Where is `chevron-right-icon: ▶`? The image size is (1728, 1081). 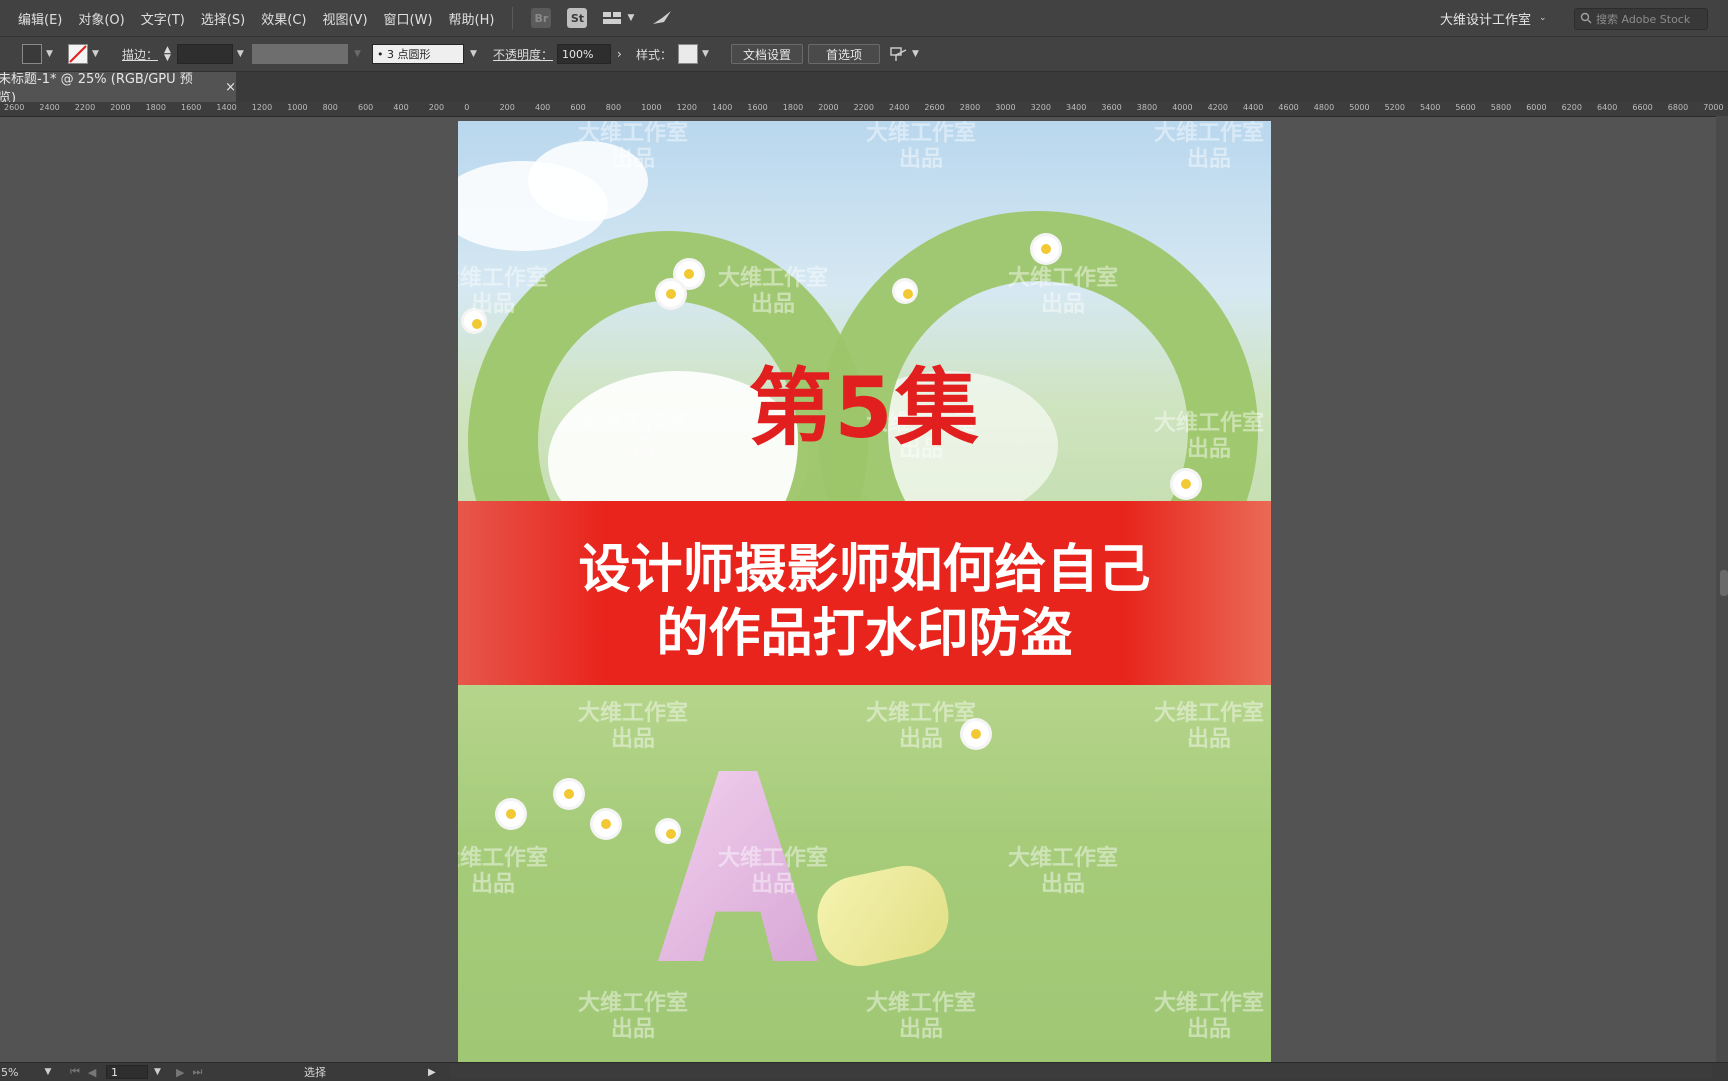 chevron-right-icon: ▶ is located at coordinates (432, 1072).